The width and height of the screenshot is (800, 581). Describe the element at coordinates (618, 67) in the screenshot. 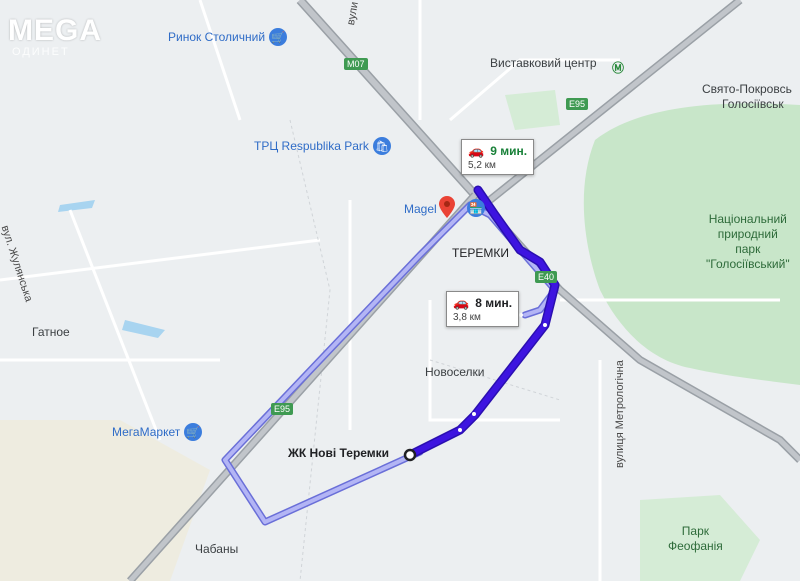

I see `svg-text: Ⓜ` at that location.